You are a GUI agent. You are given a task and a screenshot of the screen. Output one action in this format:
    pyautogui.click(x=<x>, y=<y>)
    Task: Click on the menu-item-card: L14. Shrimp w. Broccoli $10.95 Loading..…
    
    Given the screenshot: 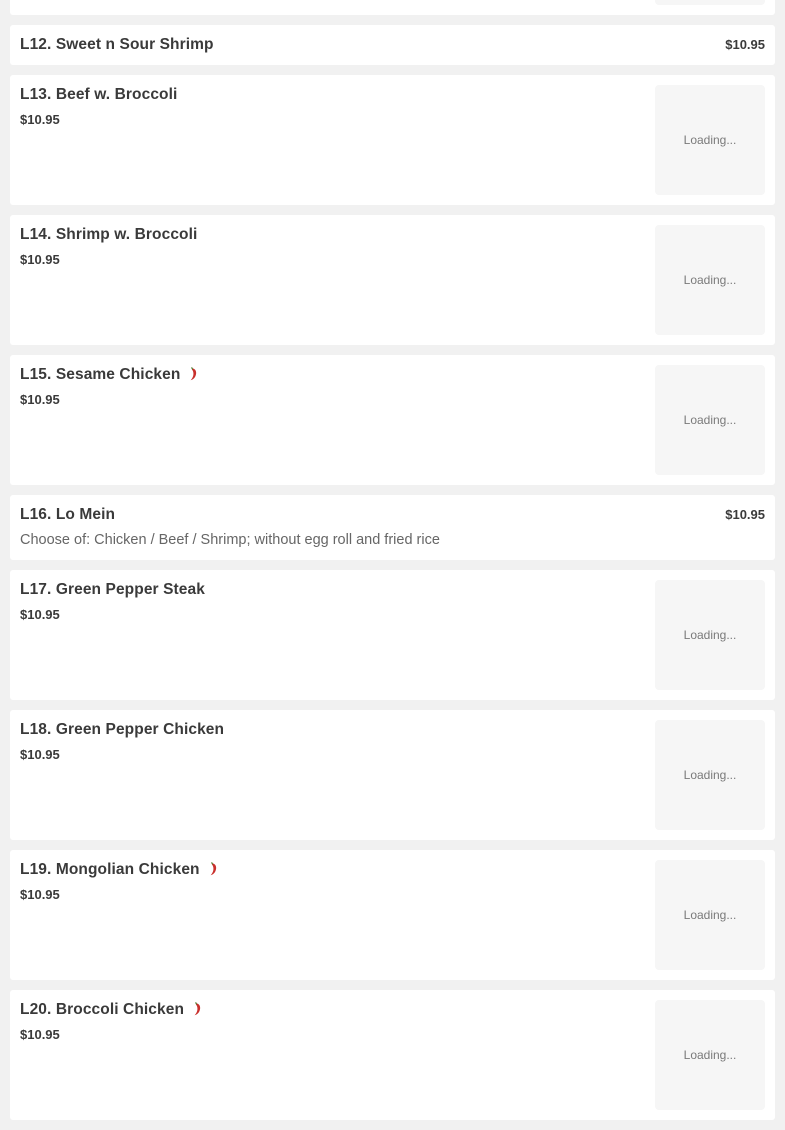 What is the action you would take?
    pyautogui.click(x=392, y=280)
    